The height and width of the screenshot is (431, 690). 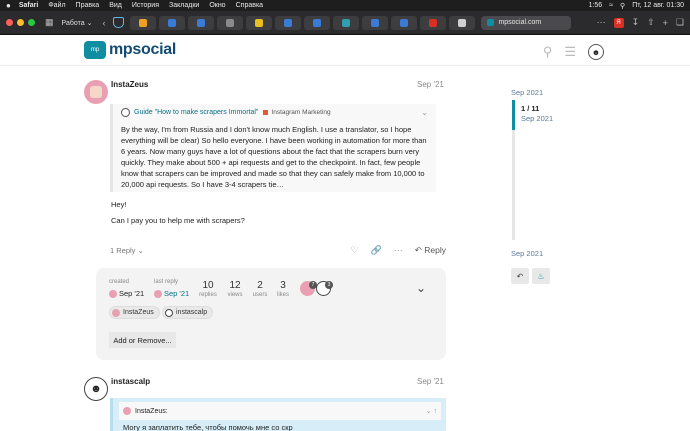 I want to click on site-logo: mp mpsocial, so click(x=130, y=50).